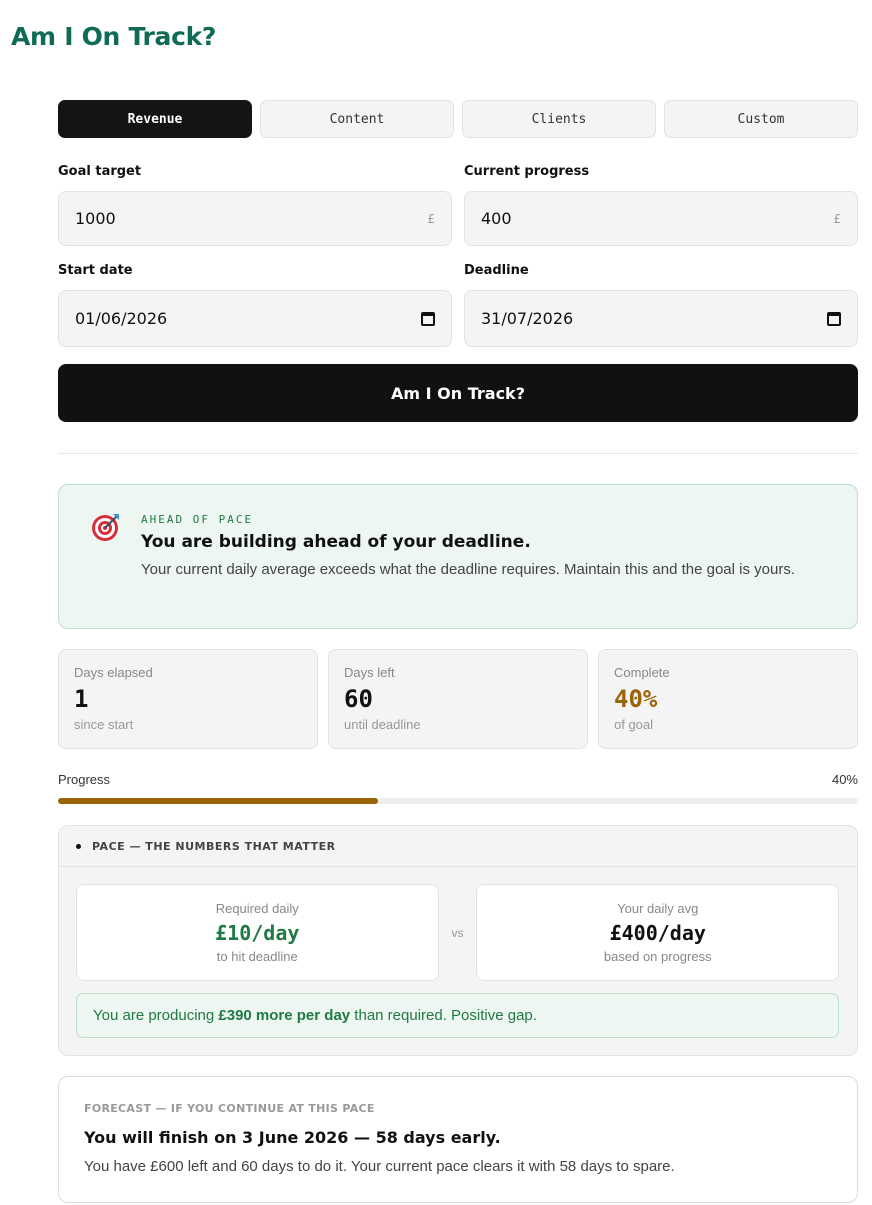 This screenshot has height=1205, width=872. I want to click on stat-sub: of goal, so click(634, 724).